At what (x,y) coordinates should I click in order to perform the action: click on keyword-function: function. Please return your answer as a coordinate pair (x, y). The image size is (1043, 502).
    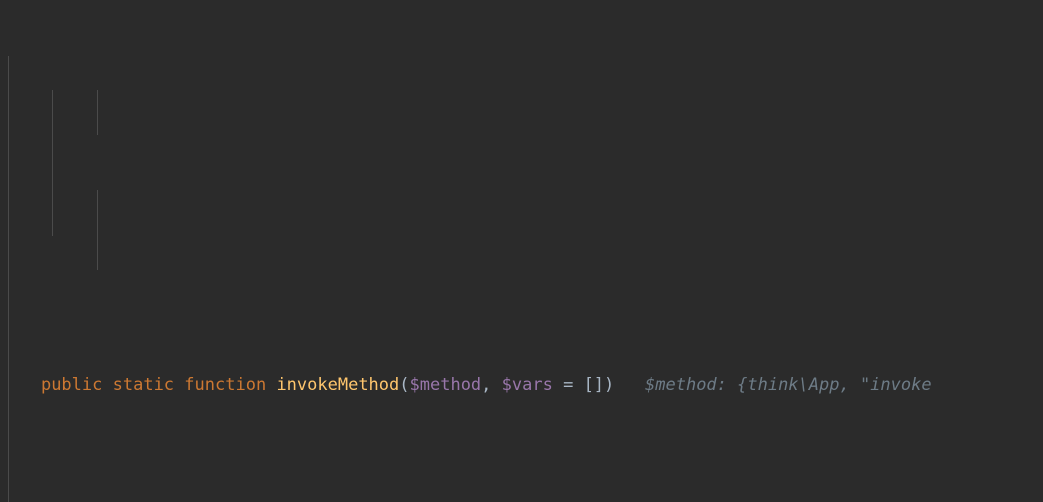
    Looking at the image, I should click on (225, 384).